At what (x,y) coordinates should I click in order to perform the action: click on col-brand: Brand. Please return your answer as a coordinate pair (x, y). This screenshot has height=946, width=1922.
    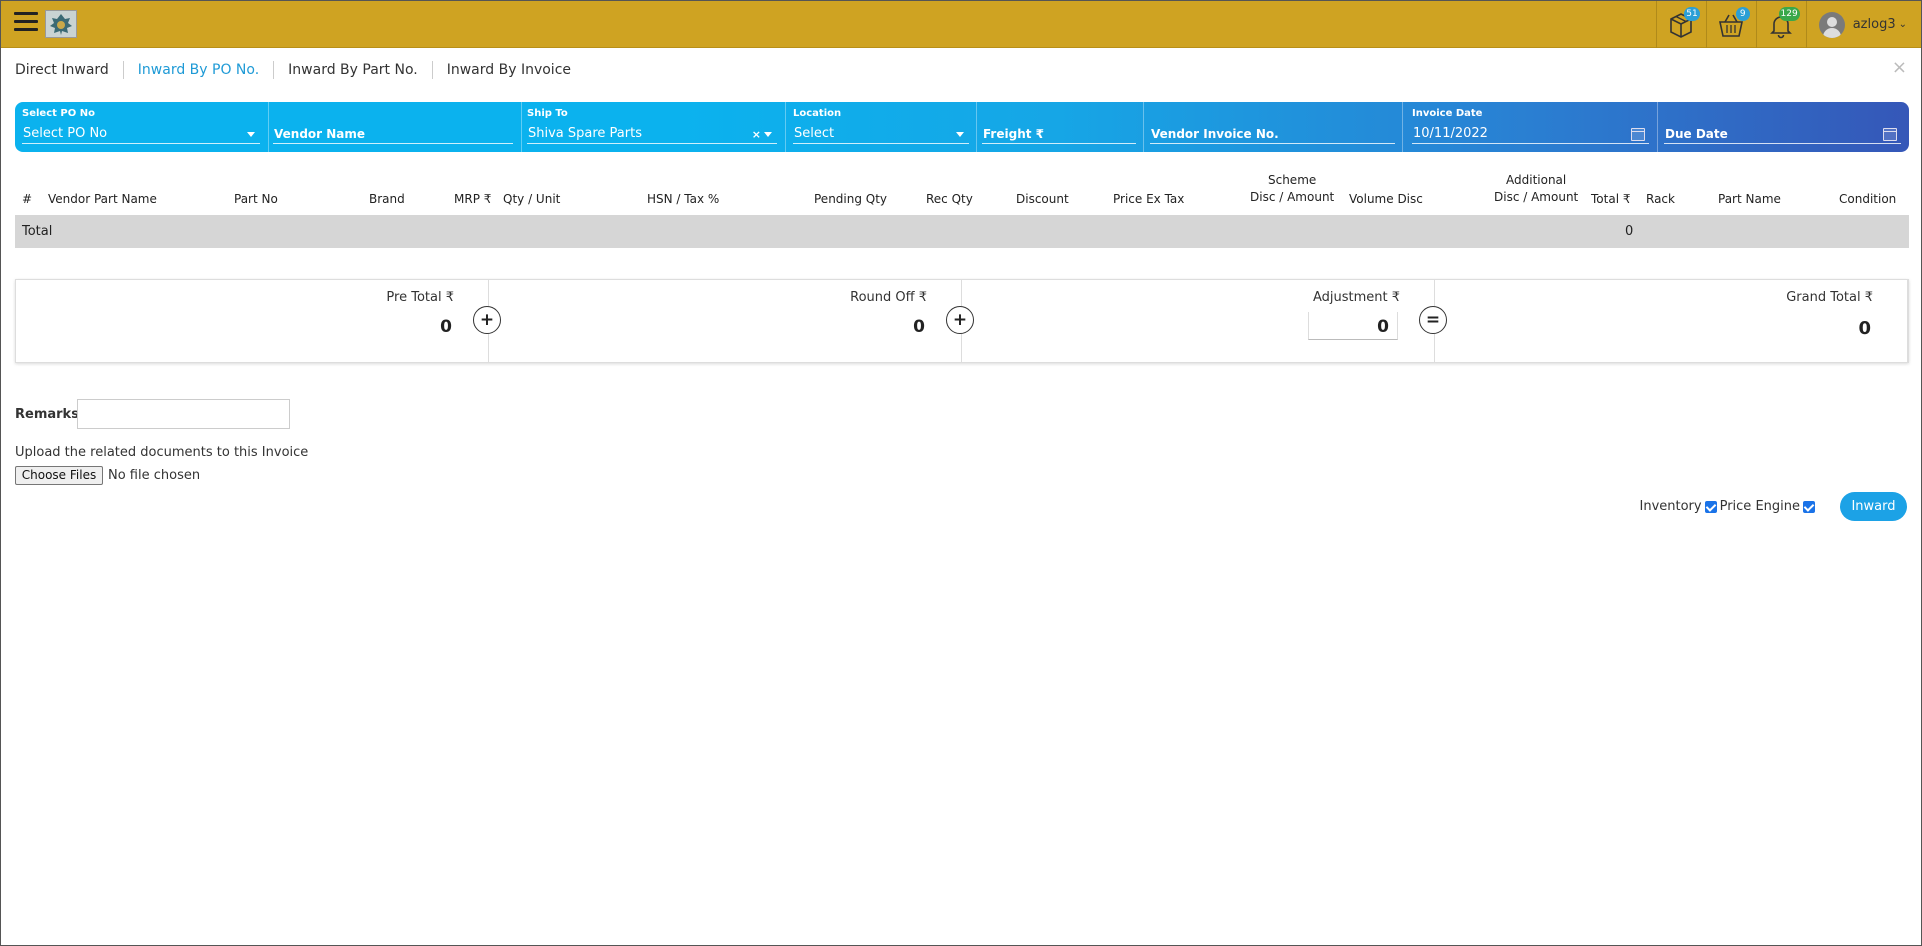
    Looking at the image, I should click on (387, 199).